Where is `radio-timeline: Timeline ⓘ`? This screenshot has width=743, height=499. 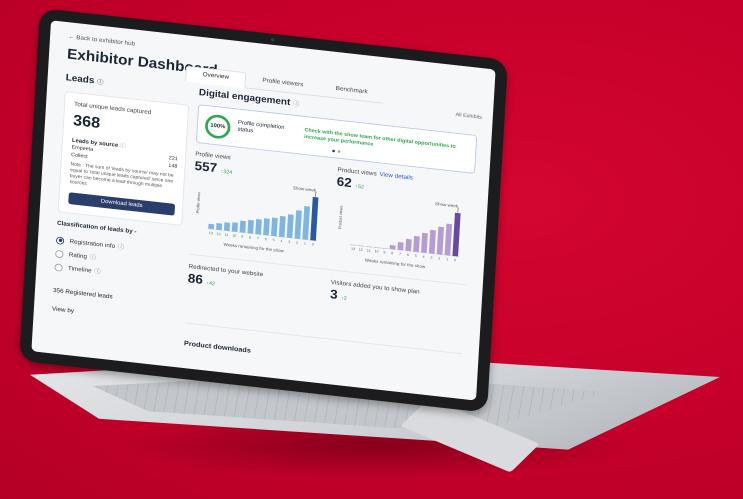 radio-timeline: Timeline ⓘ is located at coordinates (77, 269).